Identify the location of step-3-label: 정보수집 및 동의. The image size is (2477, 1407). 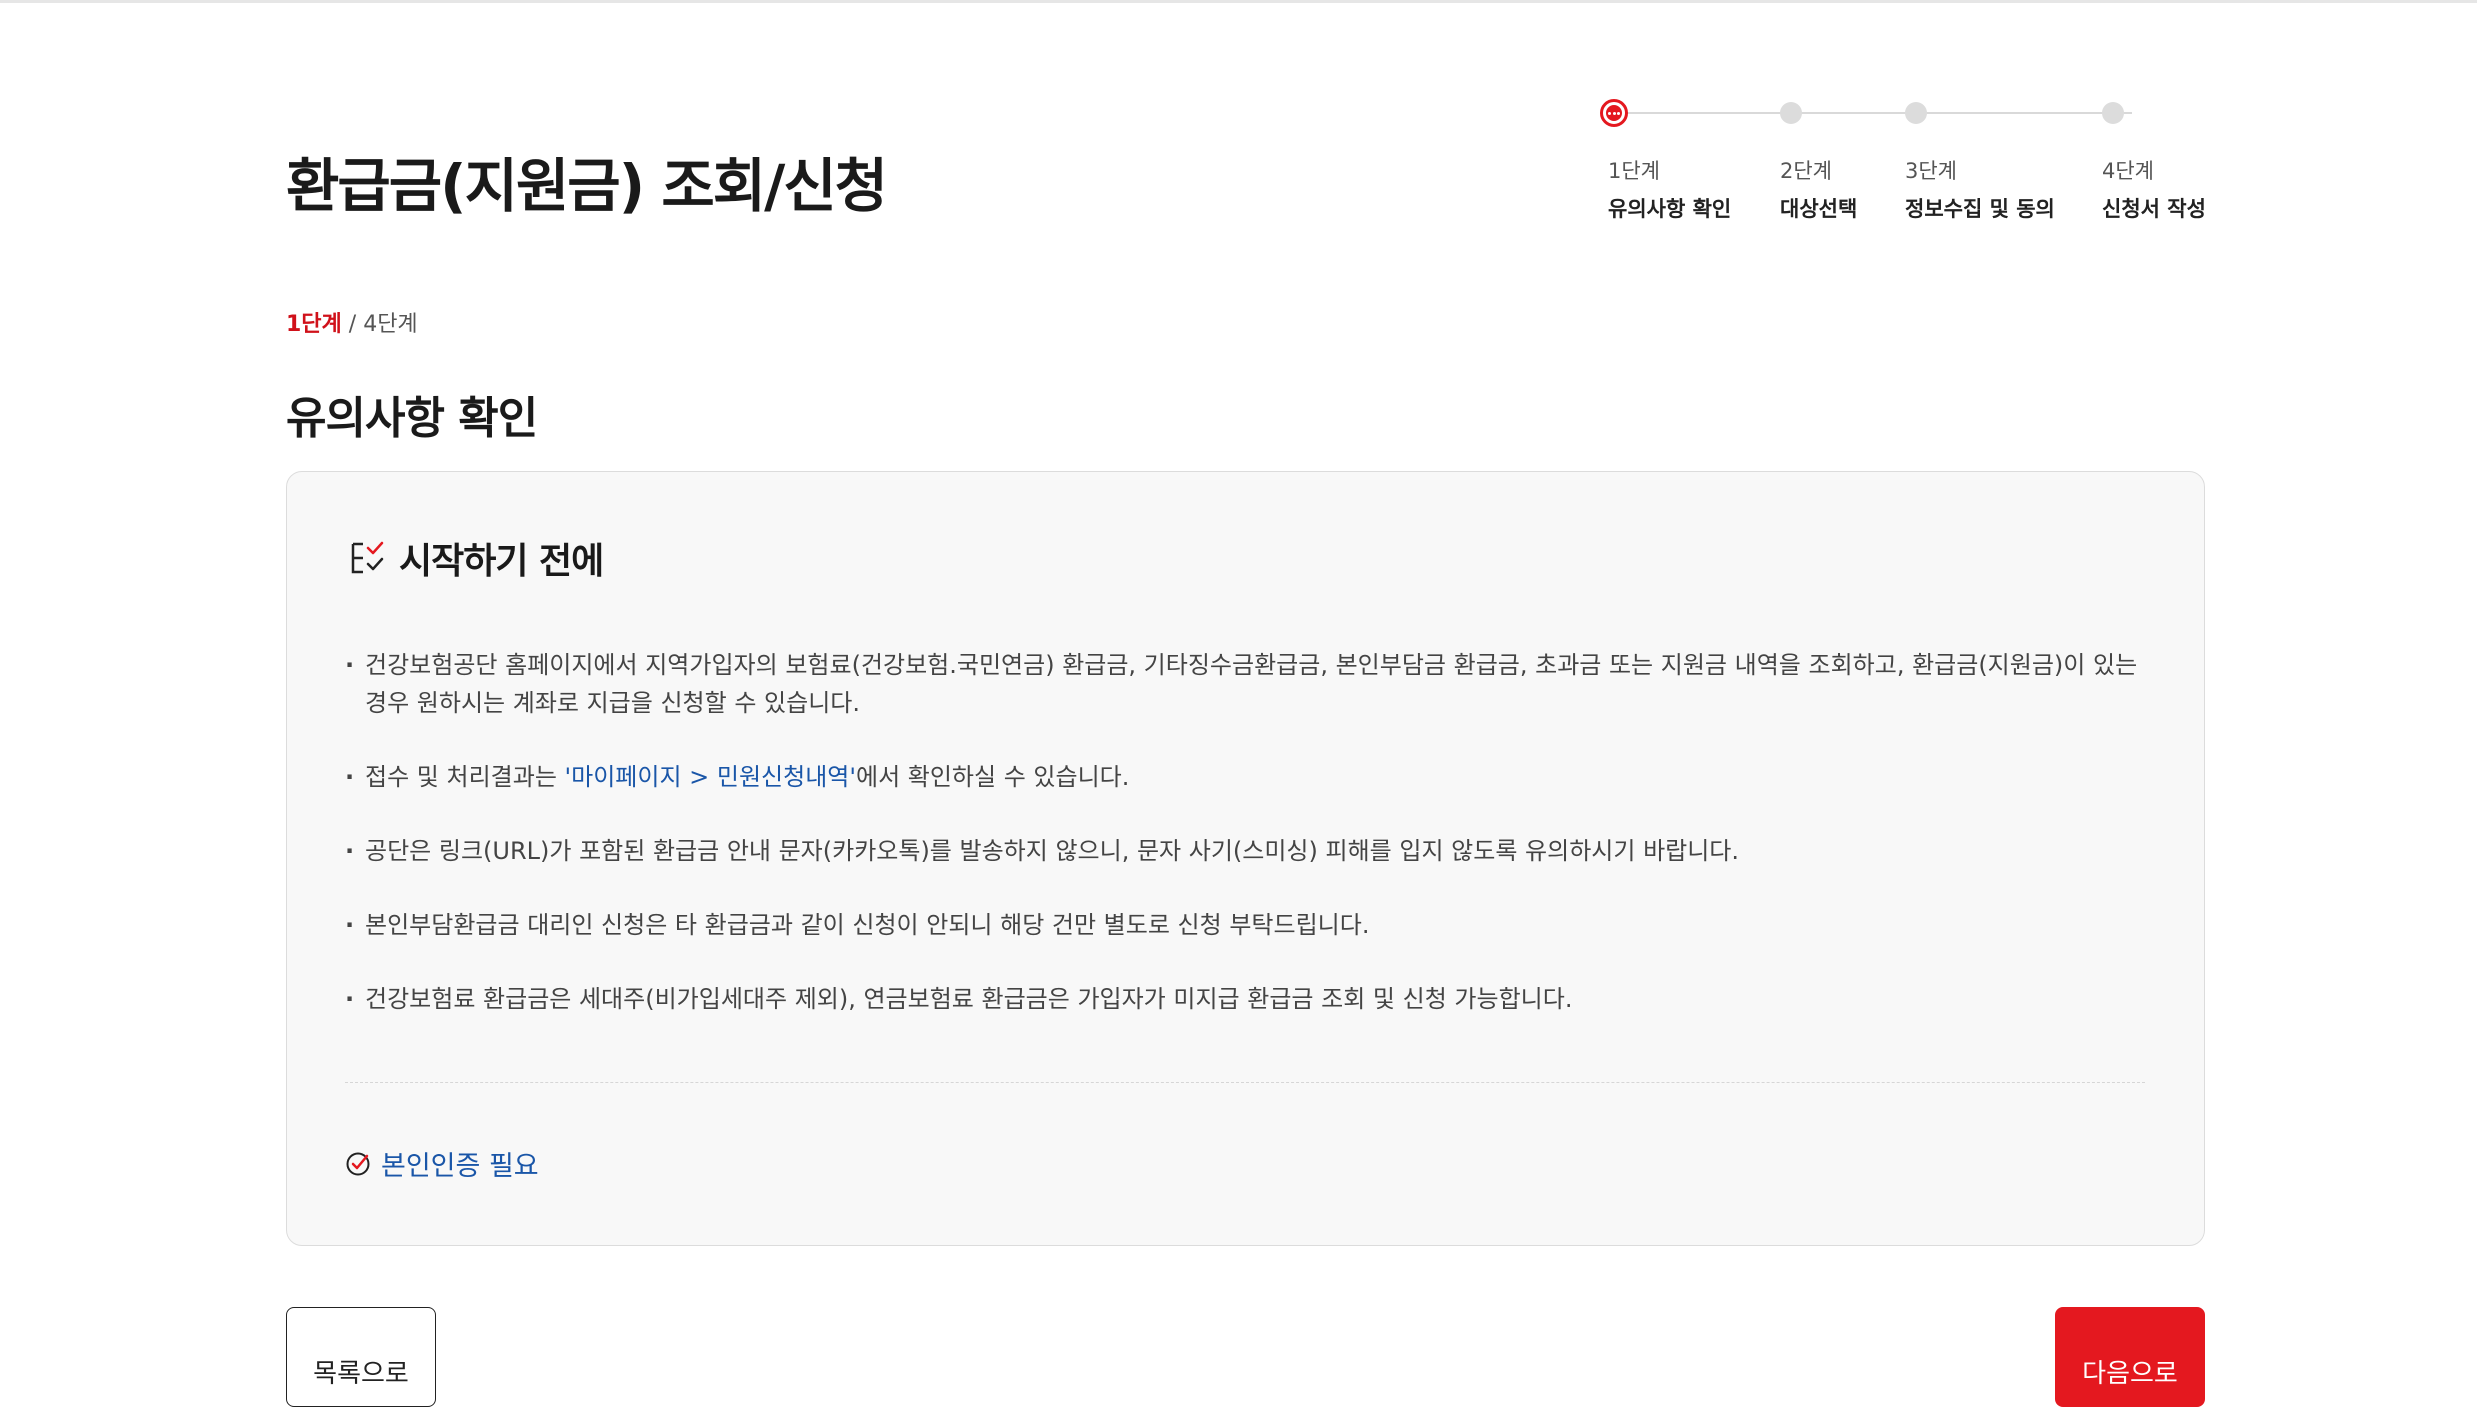
(1980, 209).